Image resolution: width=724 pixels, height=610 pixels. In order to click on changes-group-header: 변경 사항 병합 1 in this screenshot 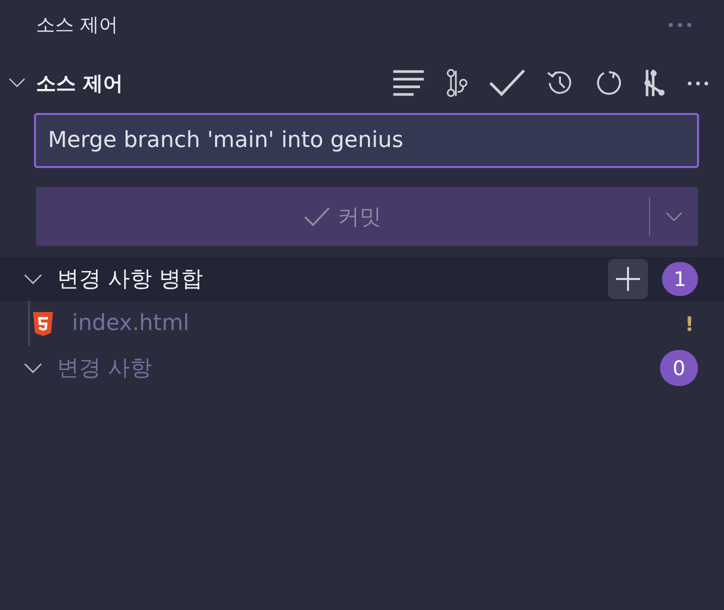, I will do `click(362, 279)`.